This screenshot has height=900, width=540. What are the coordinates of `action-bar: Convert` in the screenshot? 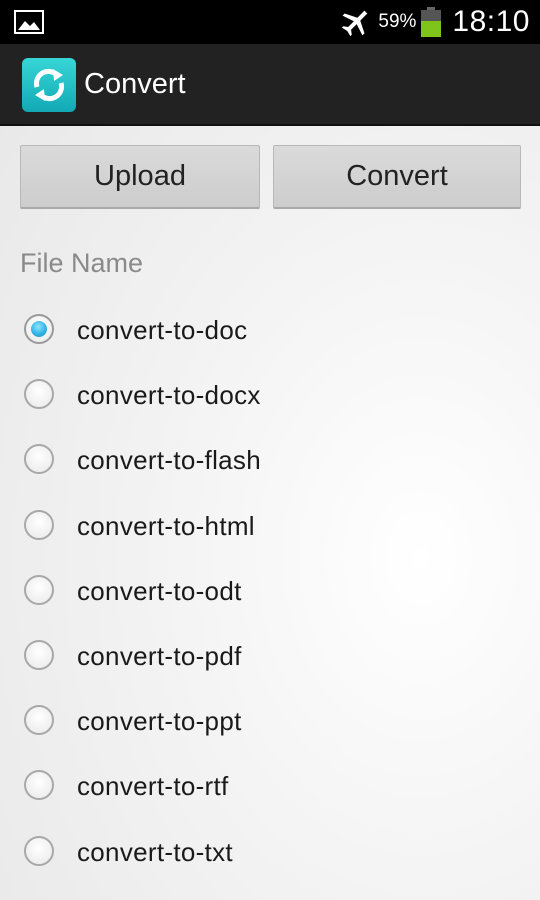 It's located at (270, 85).